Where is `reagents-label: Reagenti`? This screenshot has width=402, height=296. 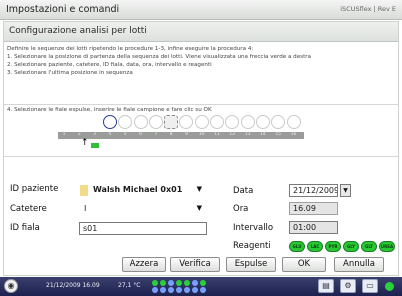
reagents-label: Reagenti is located at coordinates (252, 246).